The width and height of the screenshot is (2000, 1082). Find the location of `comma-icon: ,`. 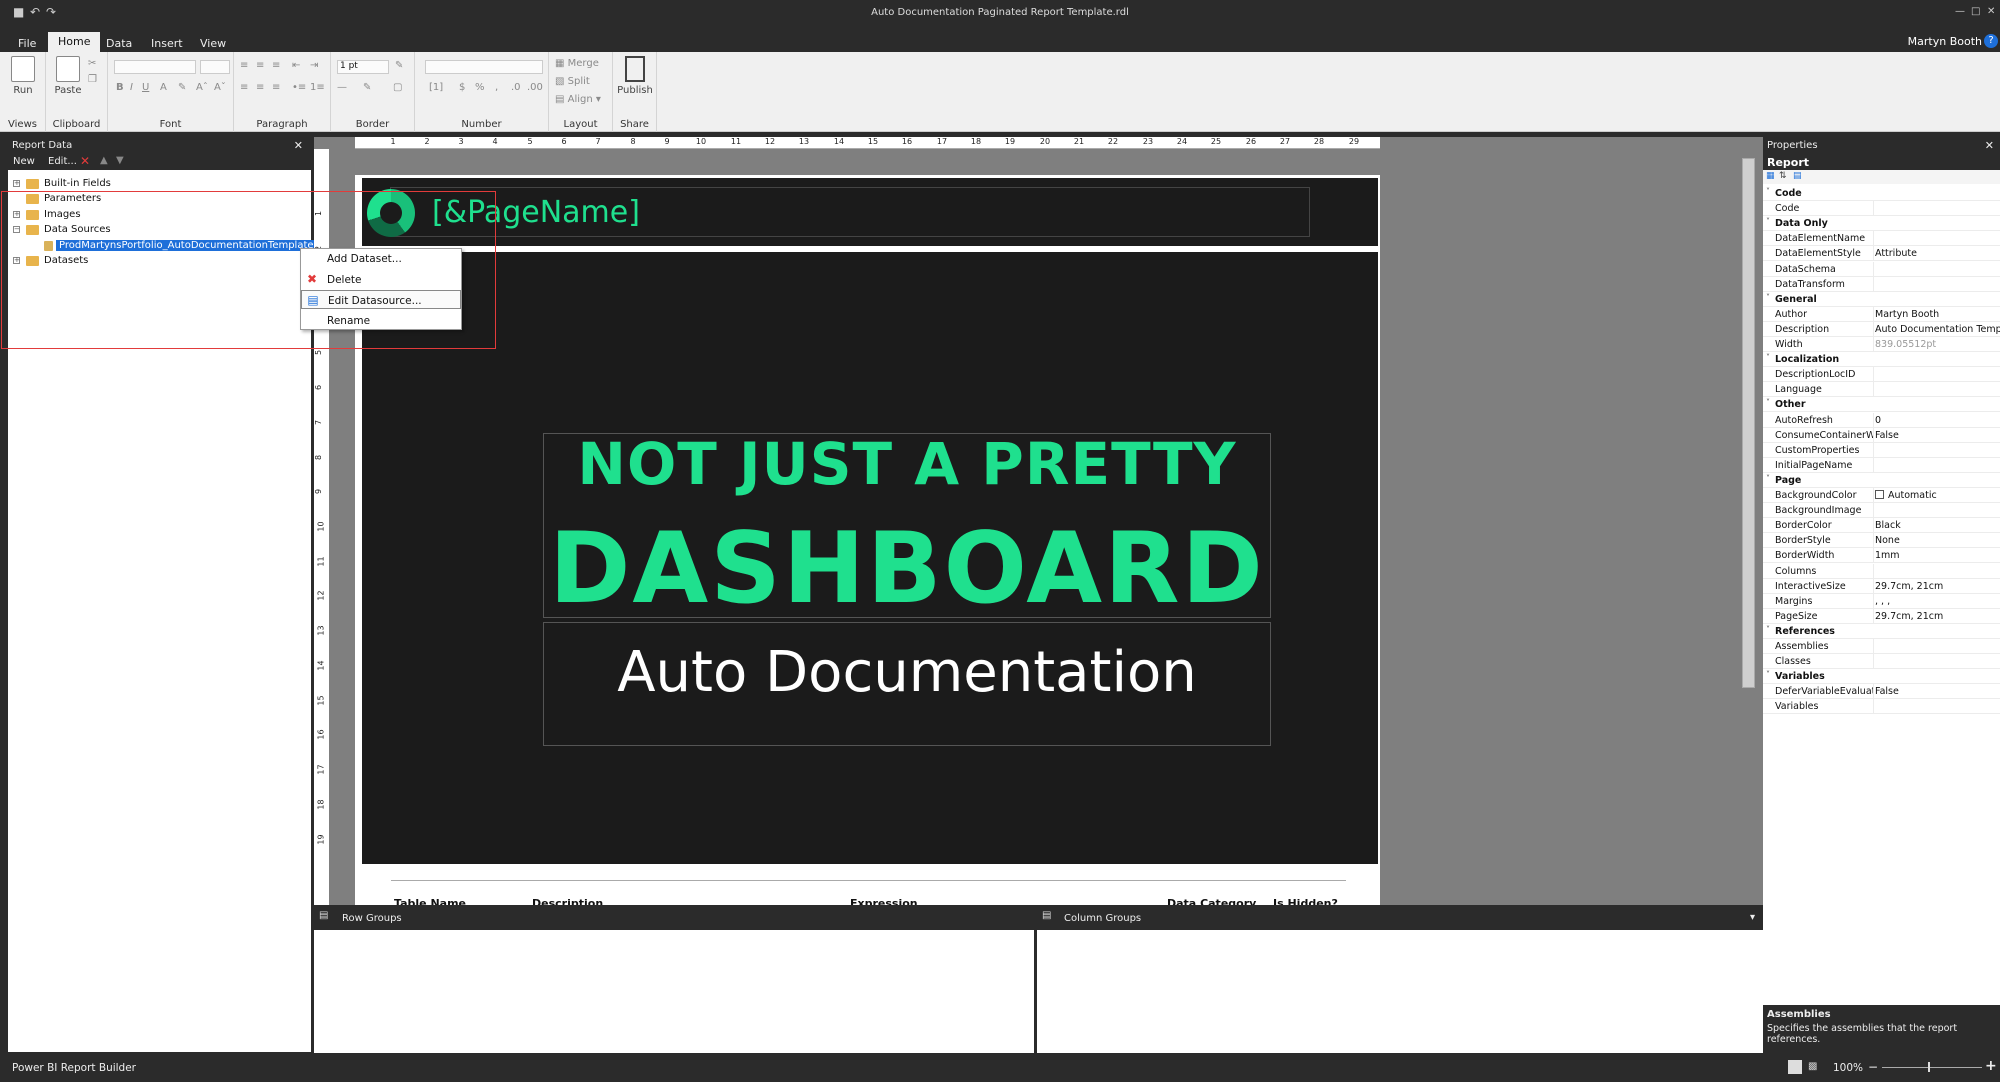

comma-icon: , is located at coordinates (496, 87).